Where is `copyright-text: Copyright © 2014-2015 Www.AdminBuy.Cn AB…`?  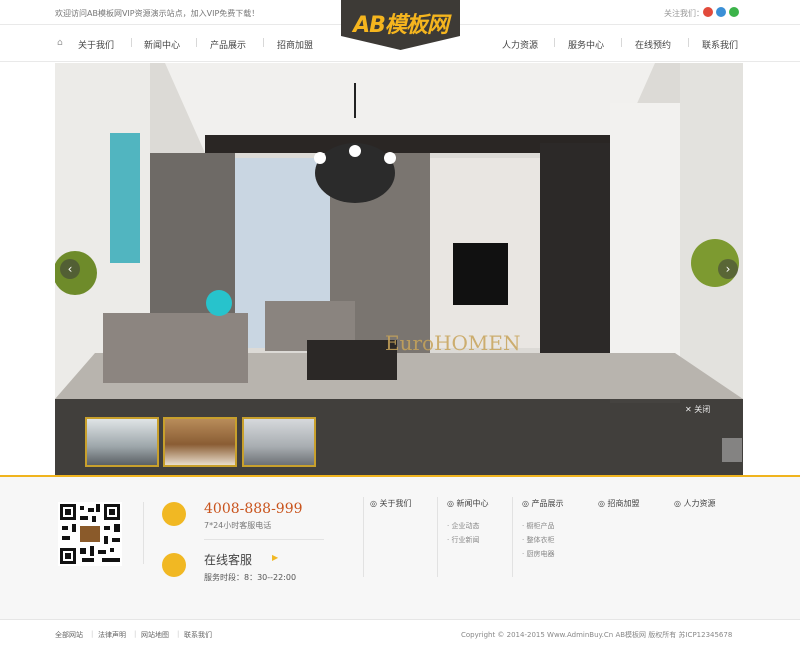
copyright-text: Copyright © 2014-2015 Www.AdminBuy.Cn AB… is located at coordinates (597, 635).